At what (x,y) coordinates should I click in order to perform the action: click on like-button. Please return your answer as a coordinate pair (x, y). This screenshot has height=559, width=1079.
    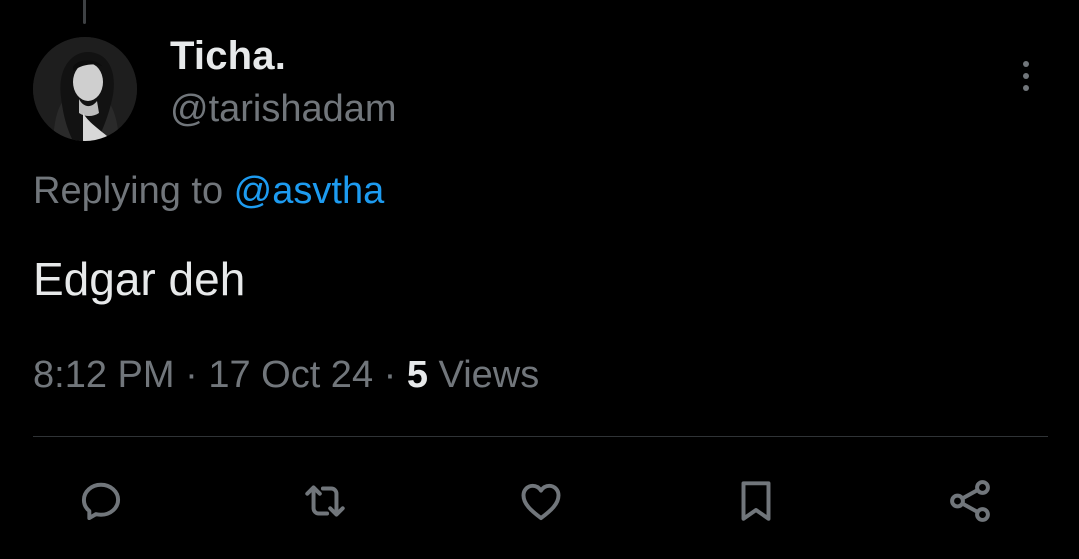
    Looking at the image, I should click on (541, 501).